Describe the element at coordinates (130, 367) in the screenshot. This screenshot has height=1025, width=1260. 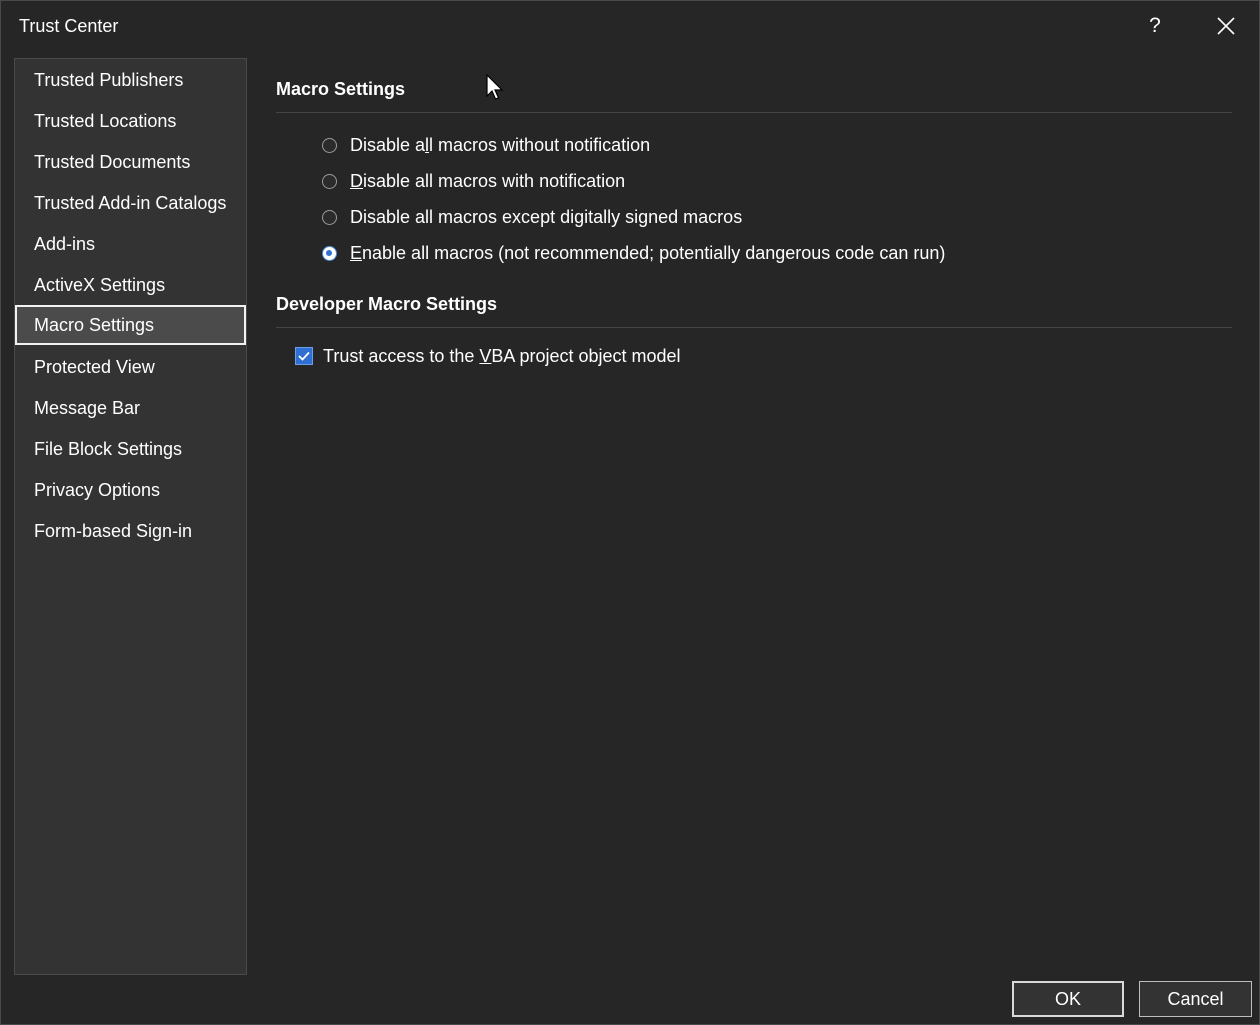
I see `sidebar-item-protected-view: Protected View` at that location.